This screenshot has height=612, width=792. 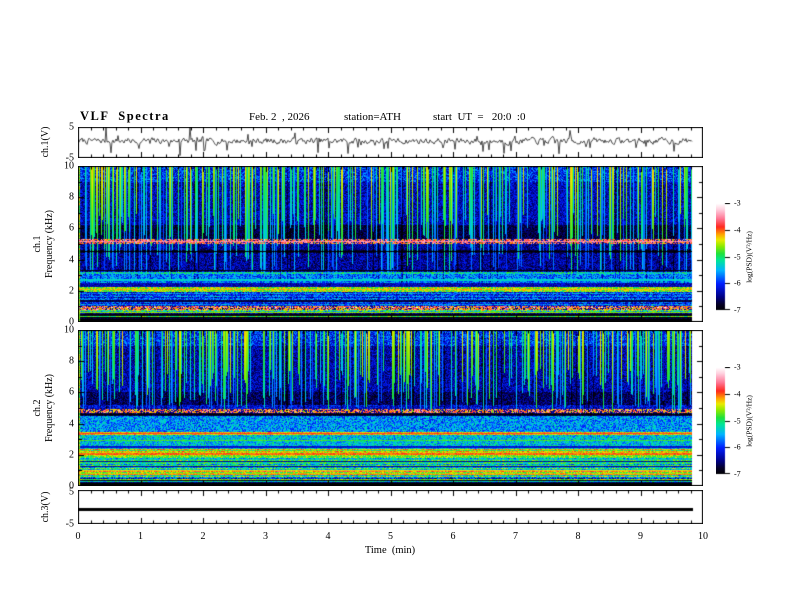 What do you see at coordinates (640, 536) in the screenshot?
I see `time-tick-label: 9` at bounding box center [640, 536].